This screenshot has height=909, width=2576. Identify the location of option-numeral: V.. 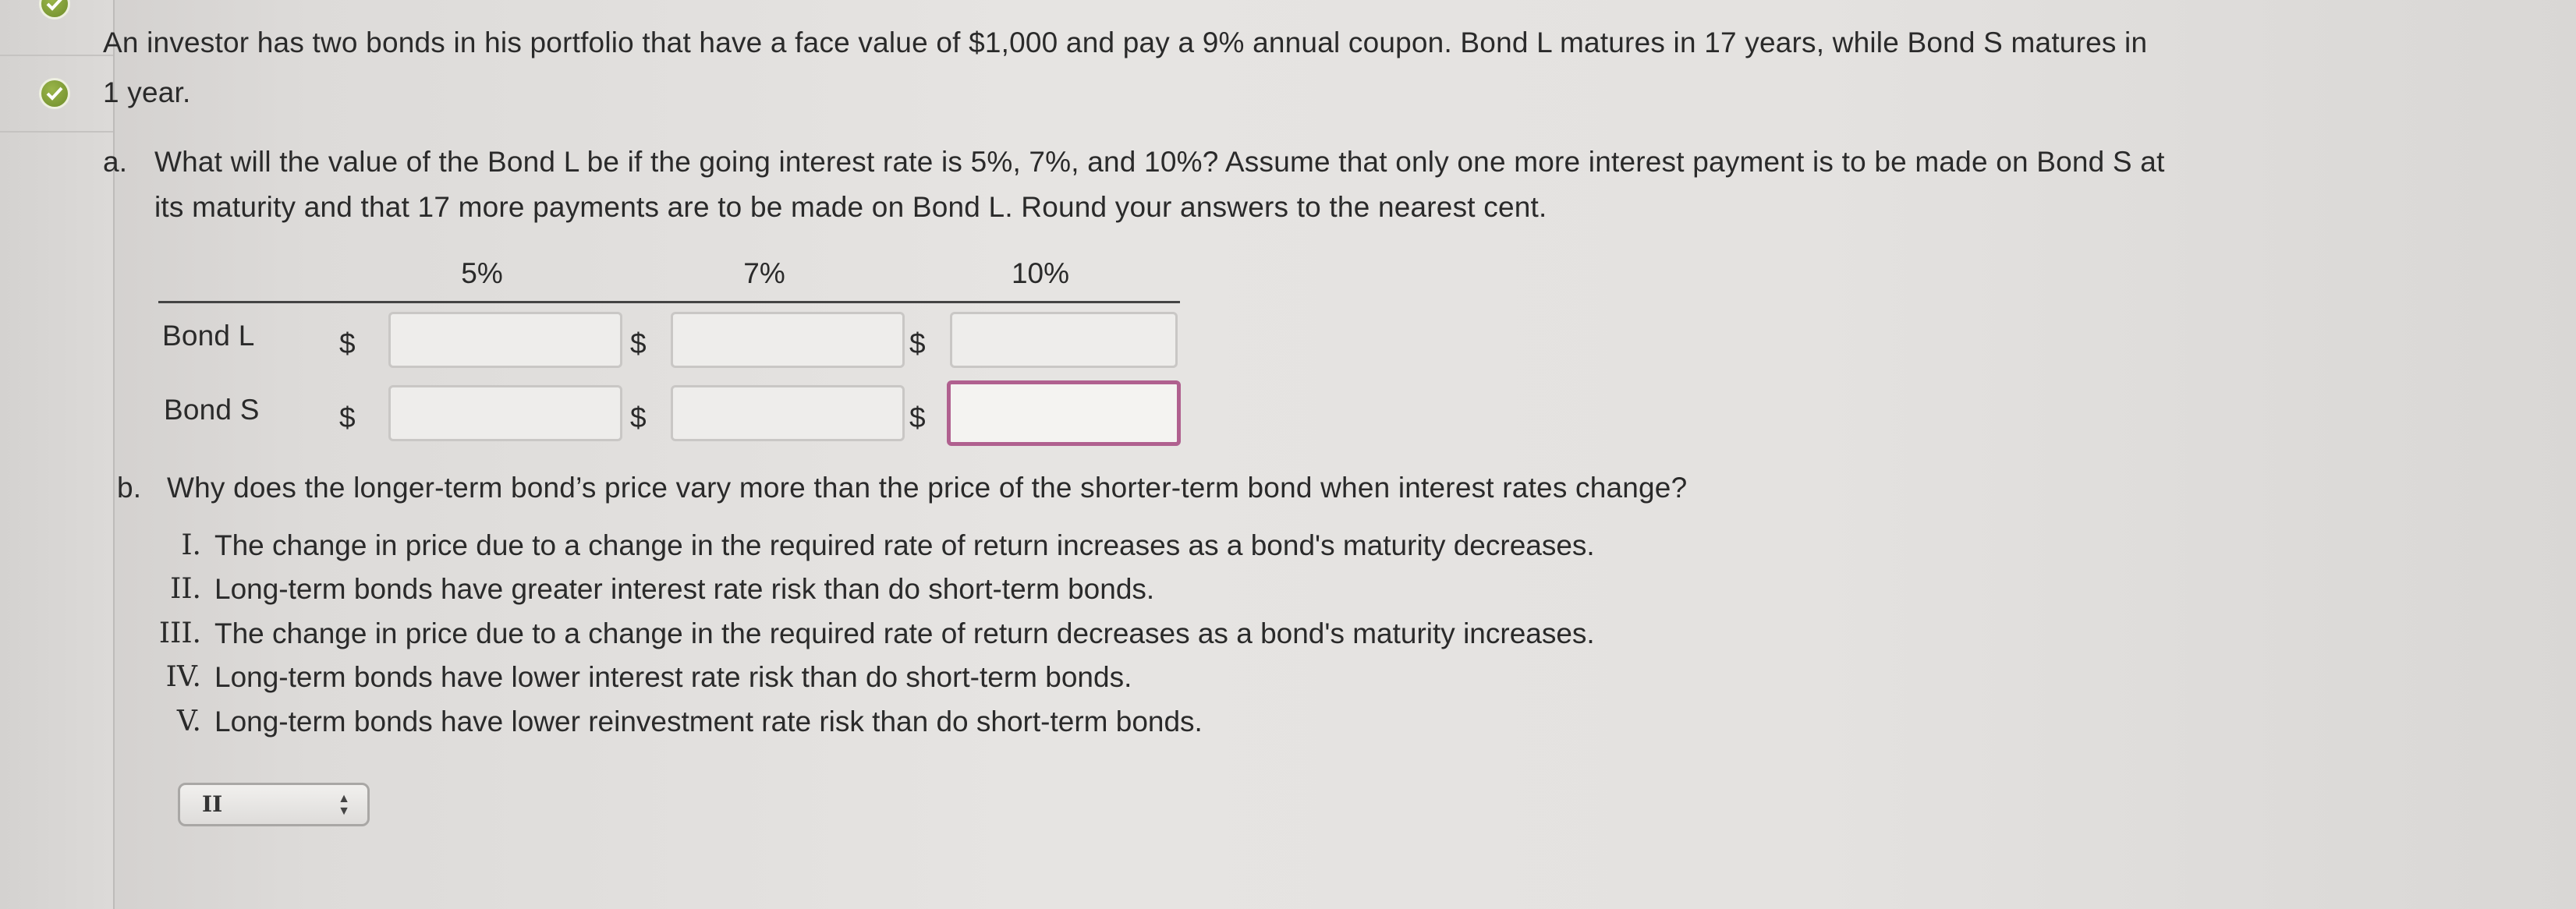
(189, 721).